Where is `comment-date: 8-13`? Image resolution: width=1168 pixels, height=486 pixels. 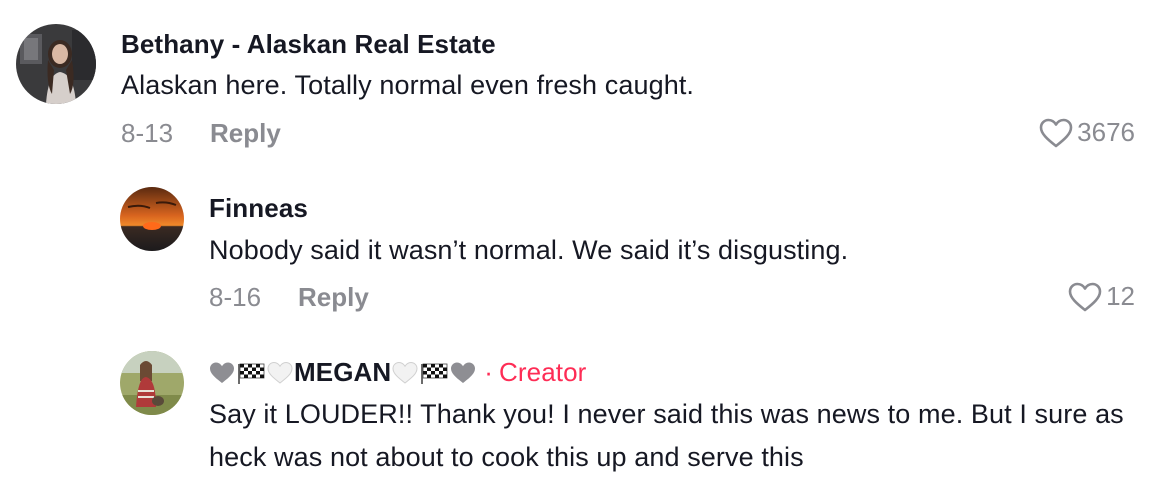
comment-date: 8-13 is located at coordinates (147, 133).